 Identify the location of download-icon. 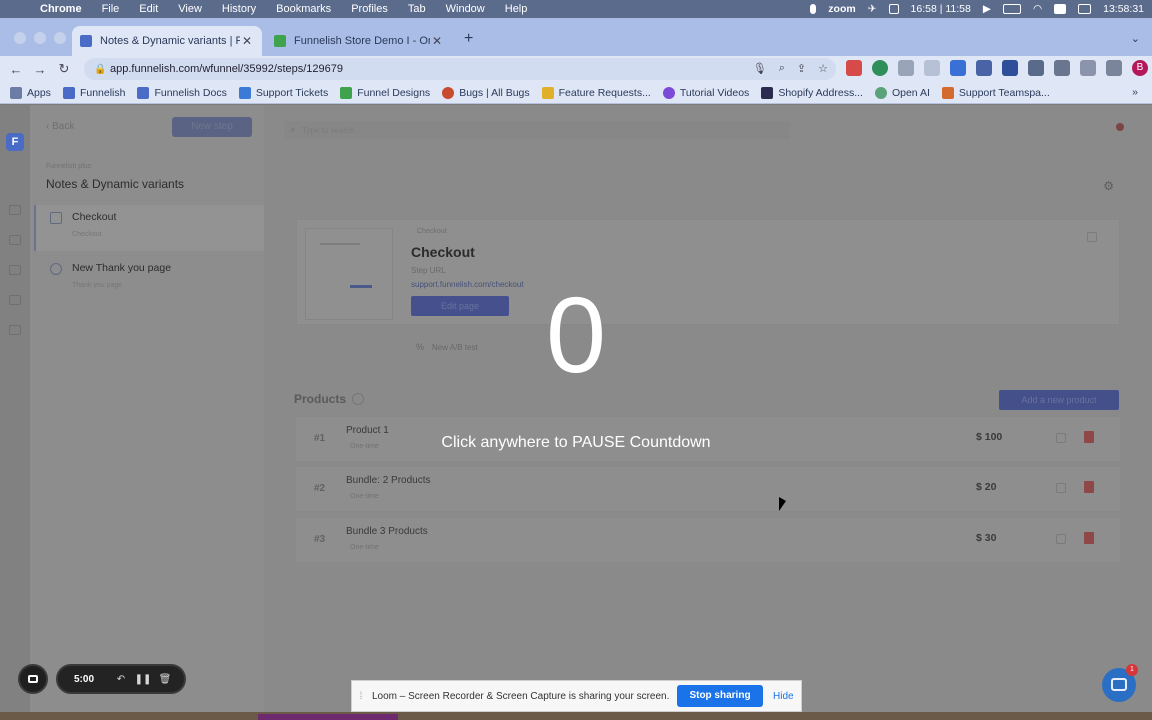
(1088, 68).